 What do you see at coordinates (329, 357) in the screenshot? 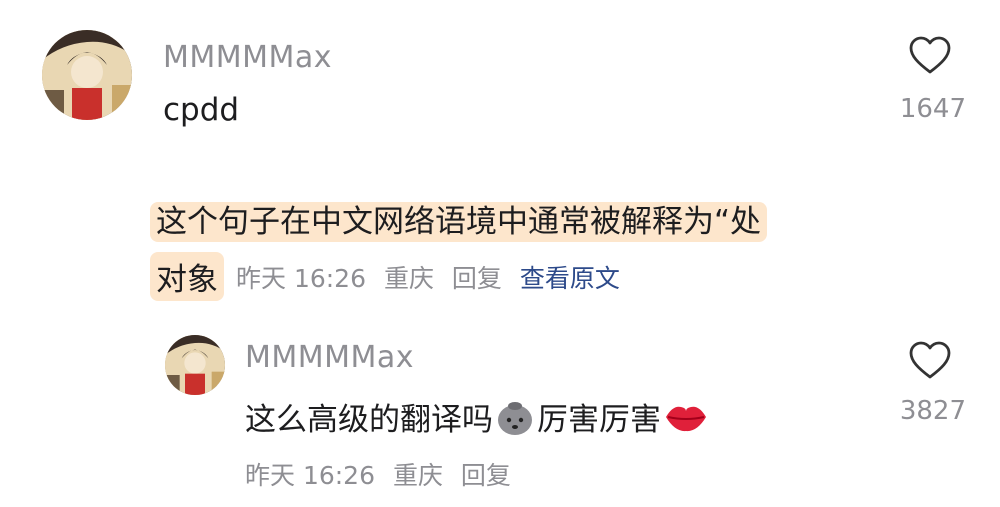
I see `reply-username: MMMMMax` at bounding box center [329, 357].